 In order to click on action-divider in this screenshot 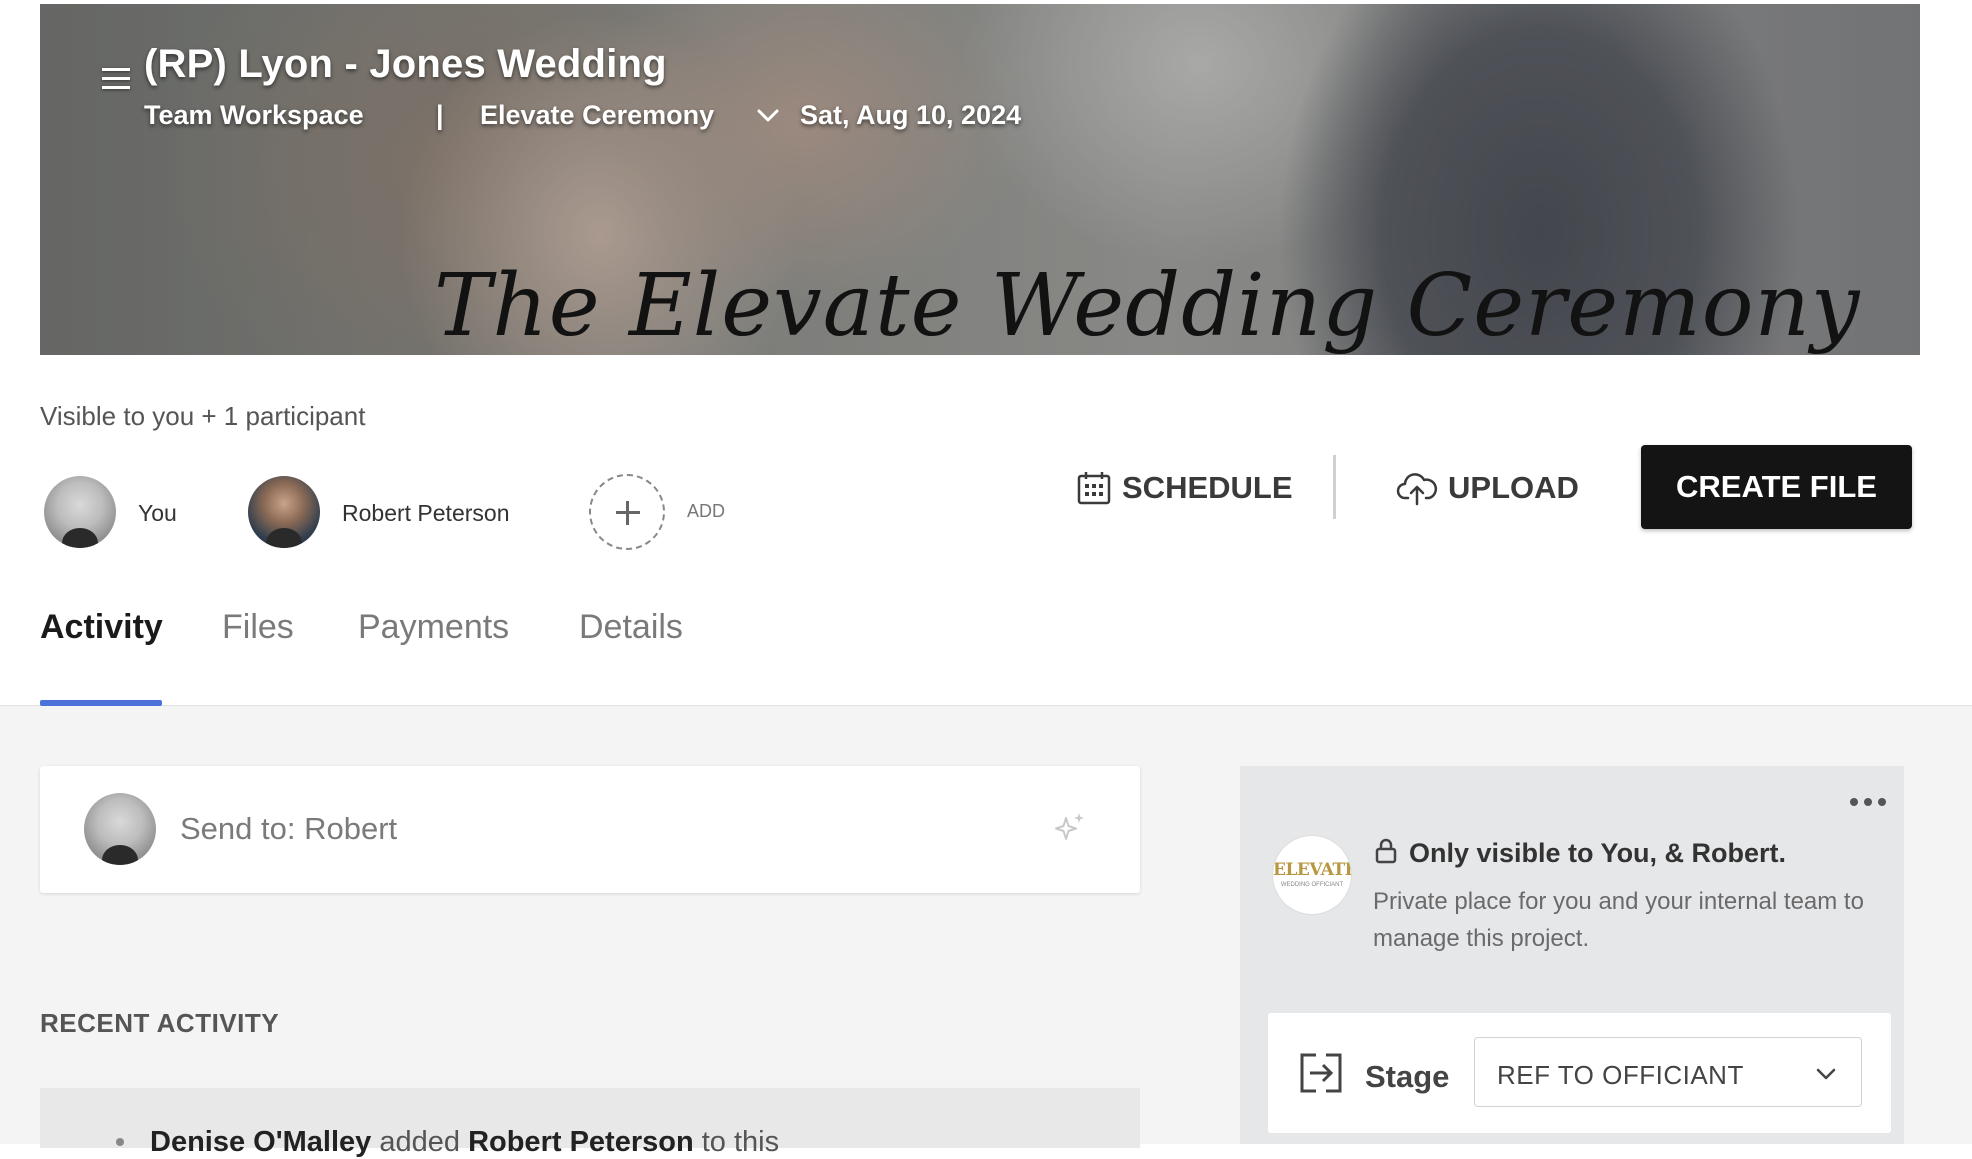, I will do `click(1334, 487)`.